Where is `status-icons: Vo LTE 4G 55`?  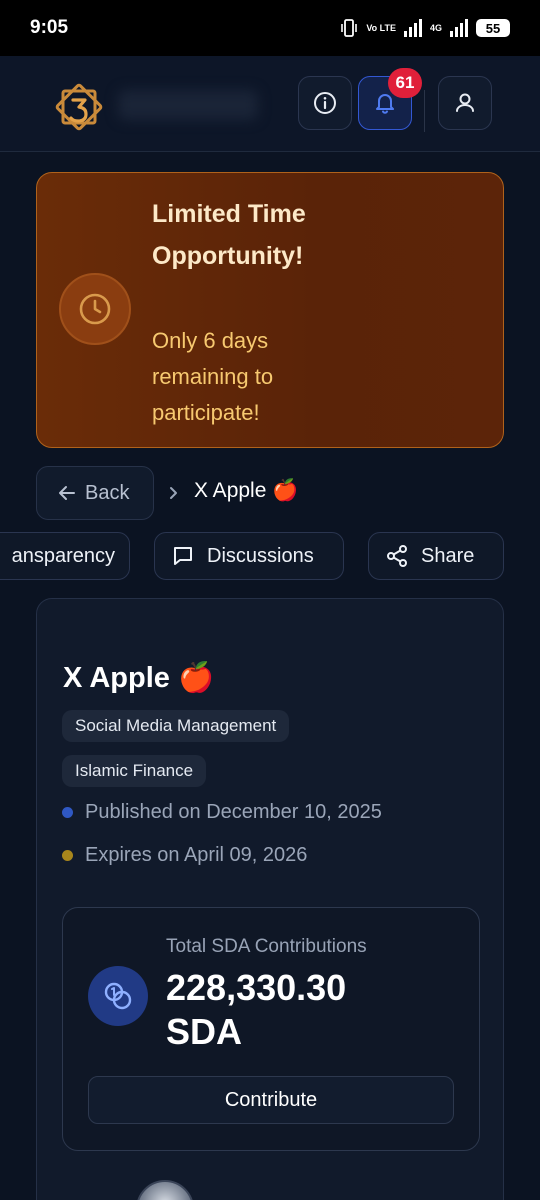 status-icons: Vo LTE 4G 55 is located at coordinates (425, 28).